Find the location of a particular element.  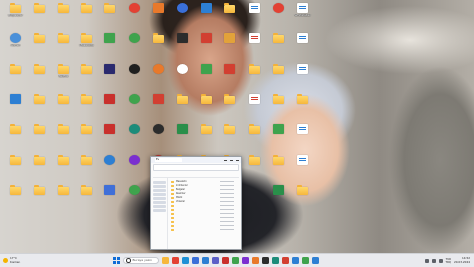

vscode-icon is located at coordinates (315, 260).